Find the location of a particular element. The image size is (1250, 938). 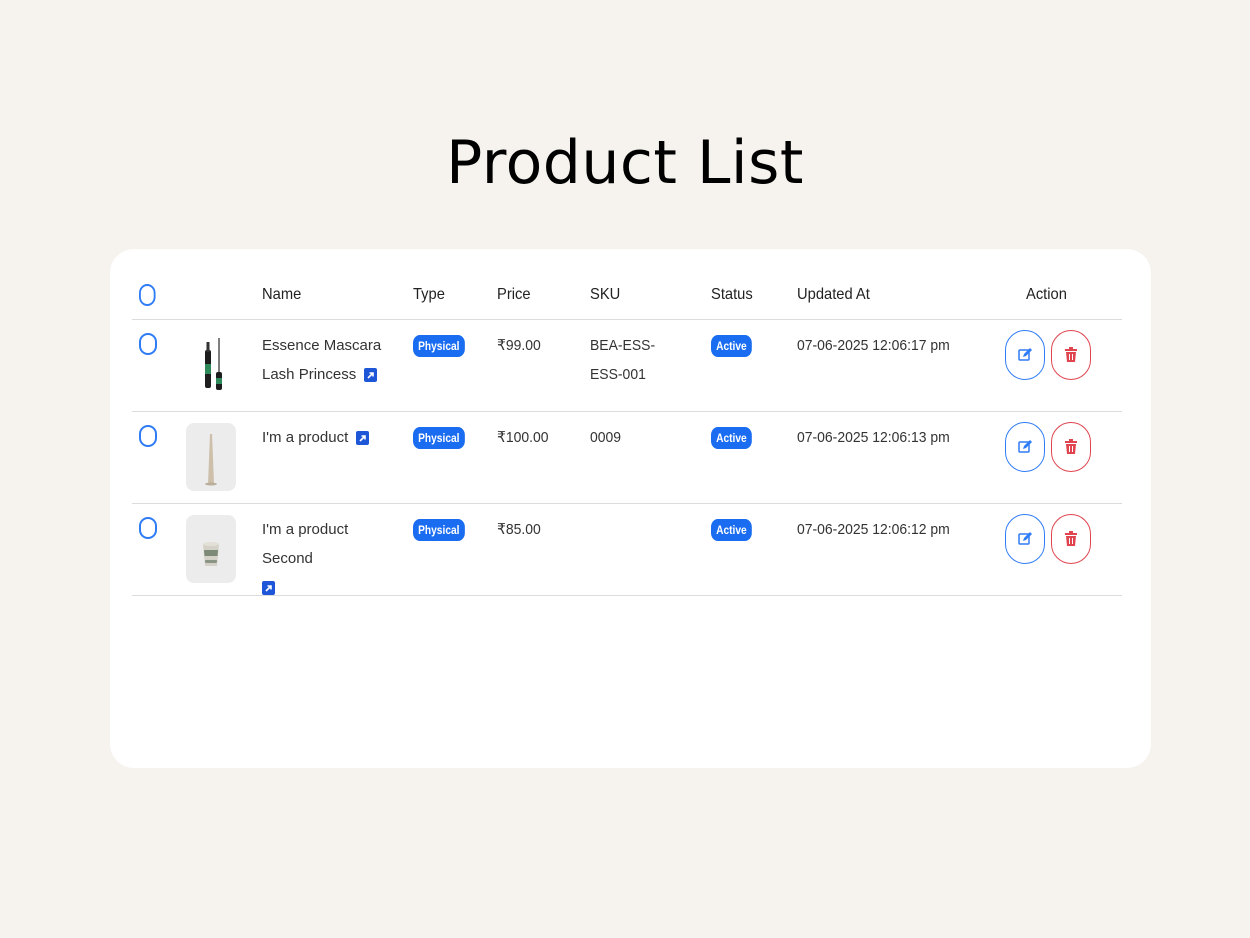

header-action: Action is located at coordinates (1046, 294).